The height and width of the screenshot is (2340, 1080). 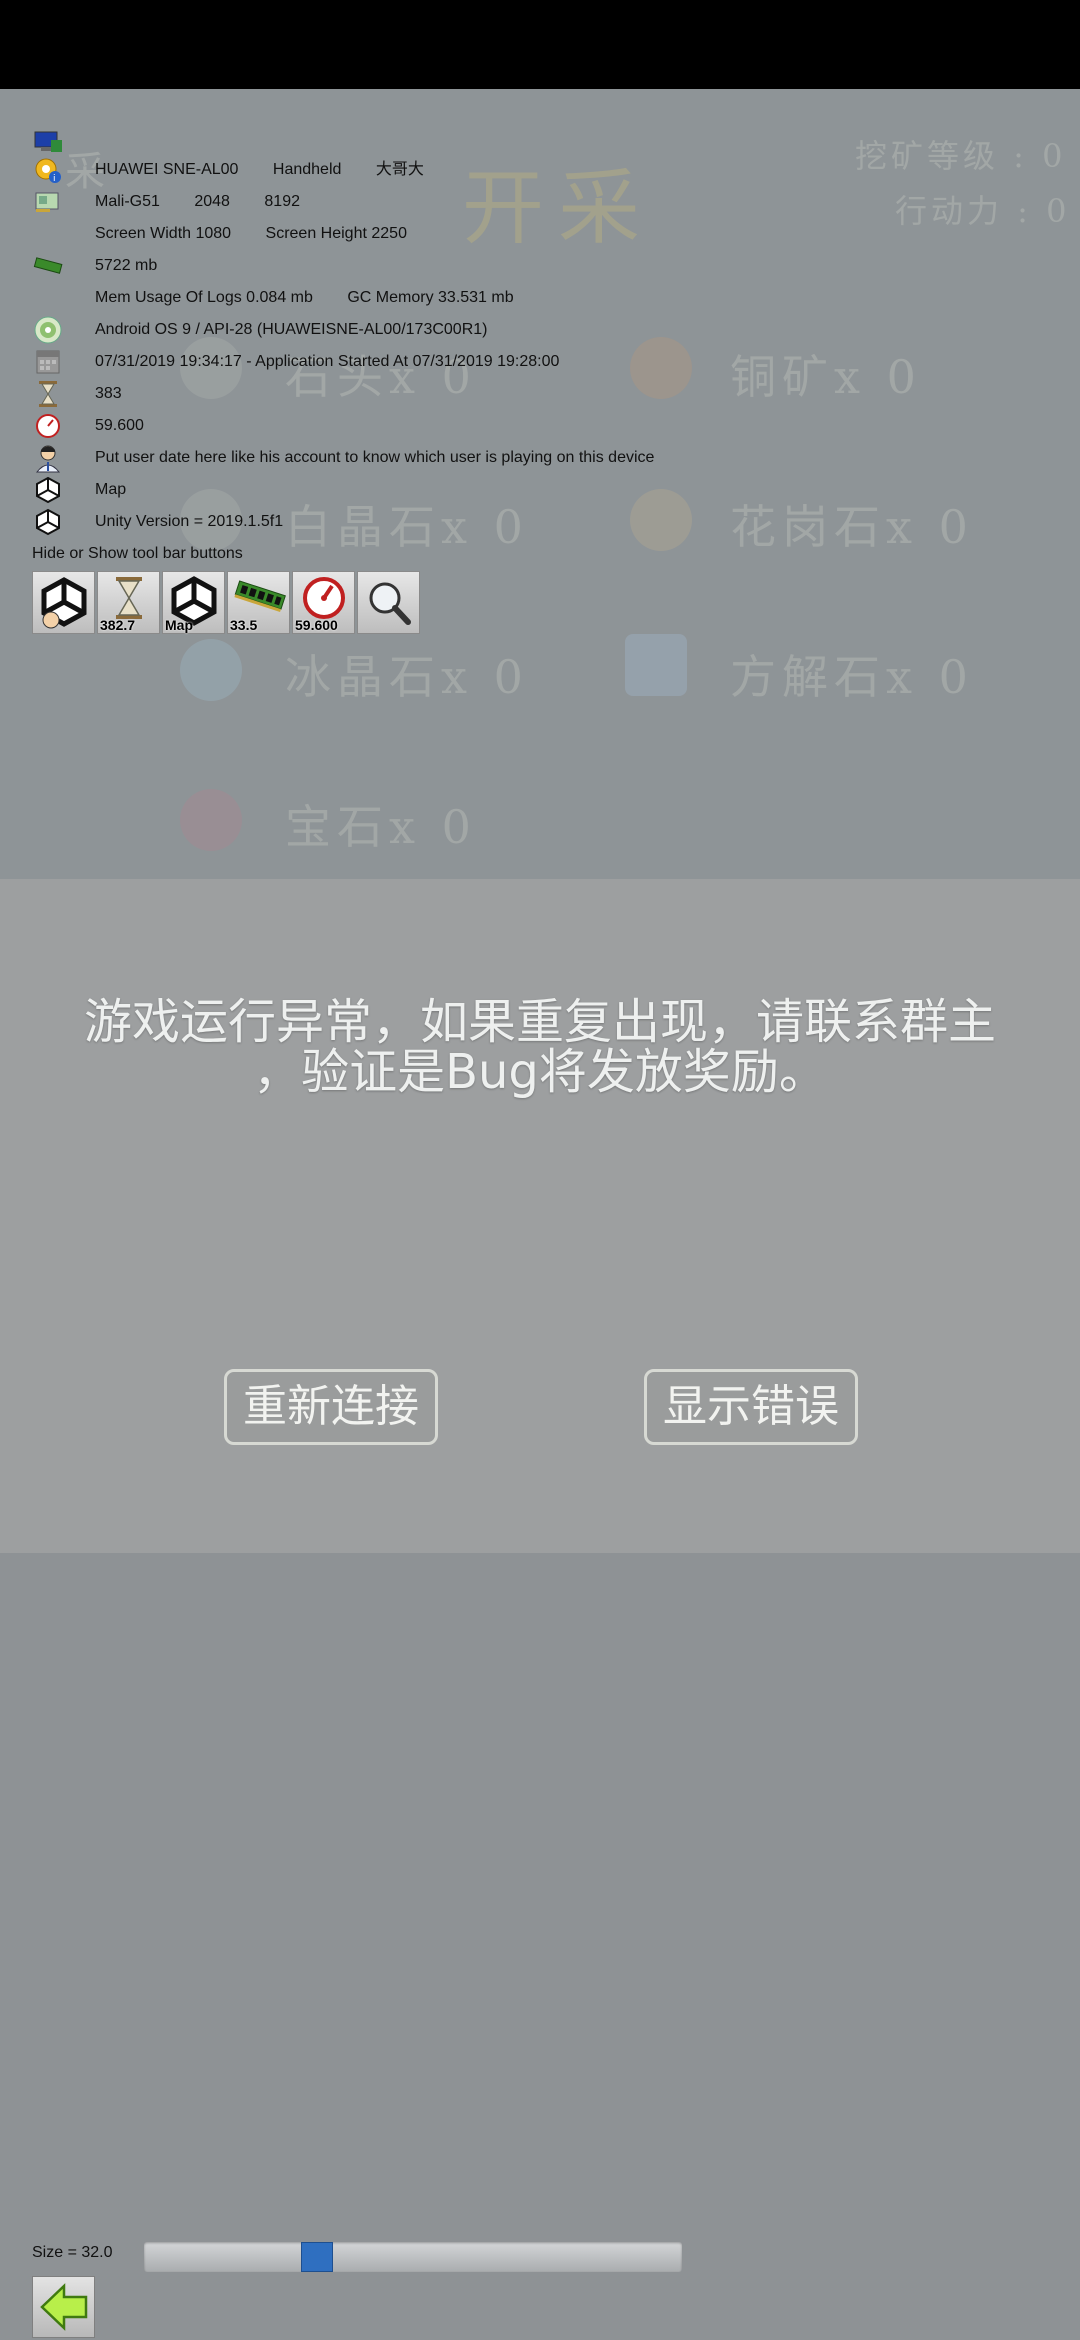 I want to click on toolbar-elapsed-button: 382.7, so click(x=128, y=602).